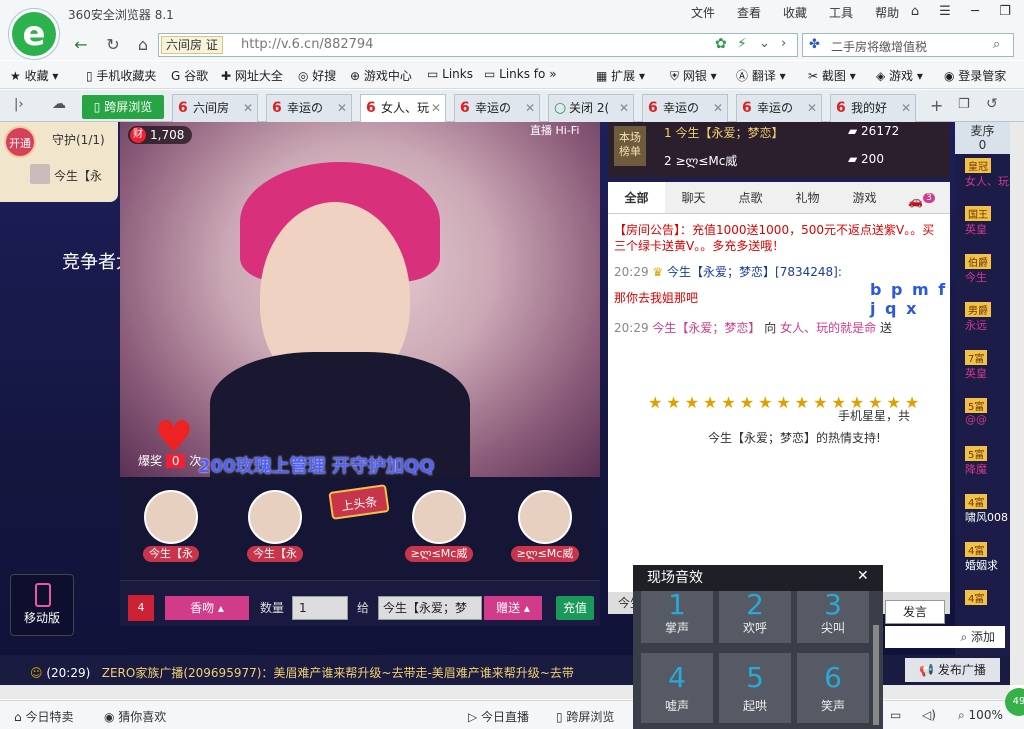  I want to click on today-live-link: ▷ 今日直播, so click(498, 716).